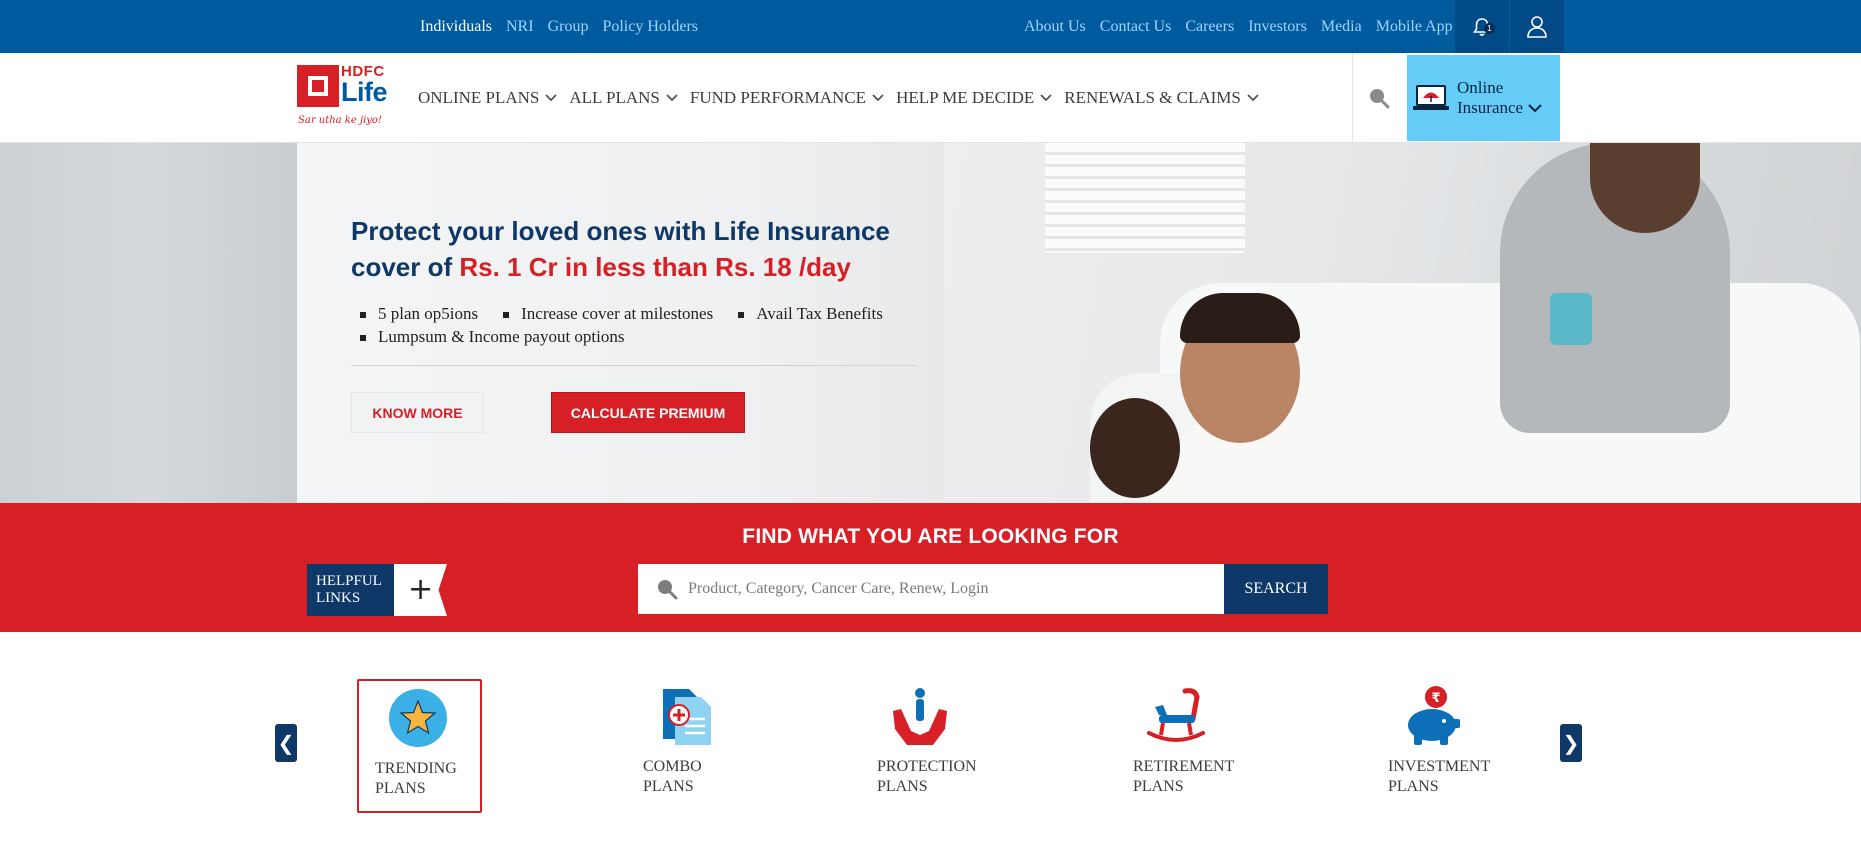  What do you see at coordinates (148, 323) in the screenshot?
I see `hero-left-backdrop` at bounding box center [148, 323].